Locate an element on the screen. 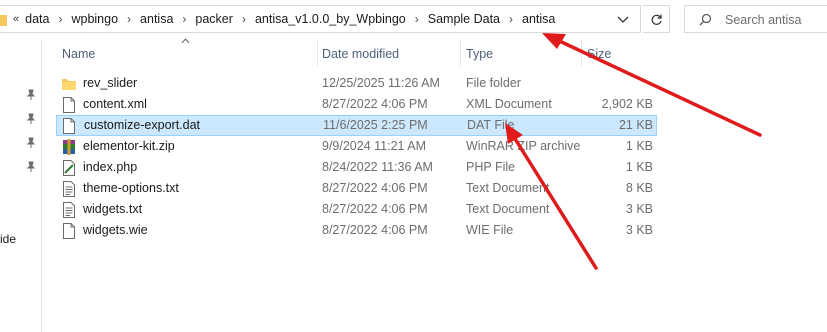 This screenshot has width=827, height=332. file-type: XML Document is located at coordinates (509, 104).